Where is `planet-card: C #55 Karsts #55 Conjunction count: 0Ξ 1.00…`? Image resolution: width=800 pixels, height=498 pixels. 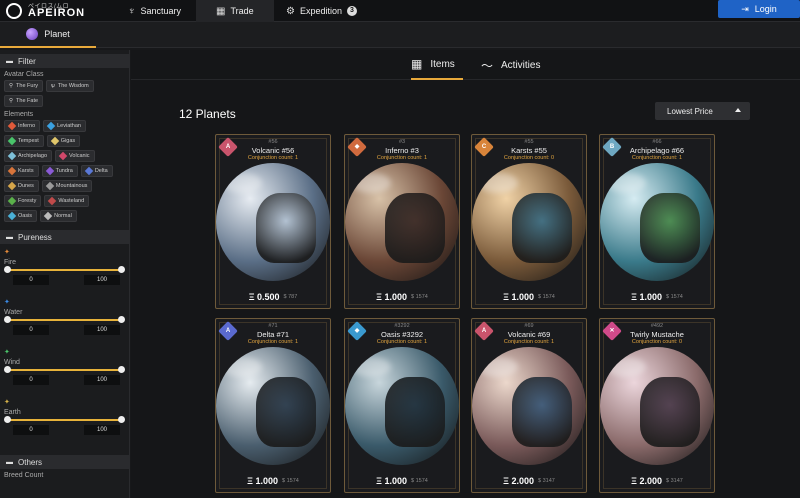
planet-card: C #55 Karsts #55 Conjunction count: 0Ξ 1.00… is located at coordinates (529, 221).